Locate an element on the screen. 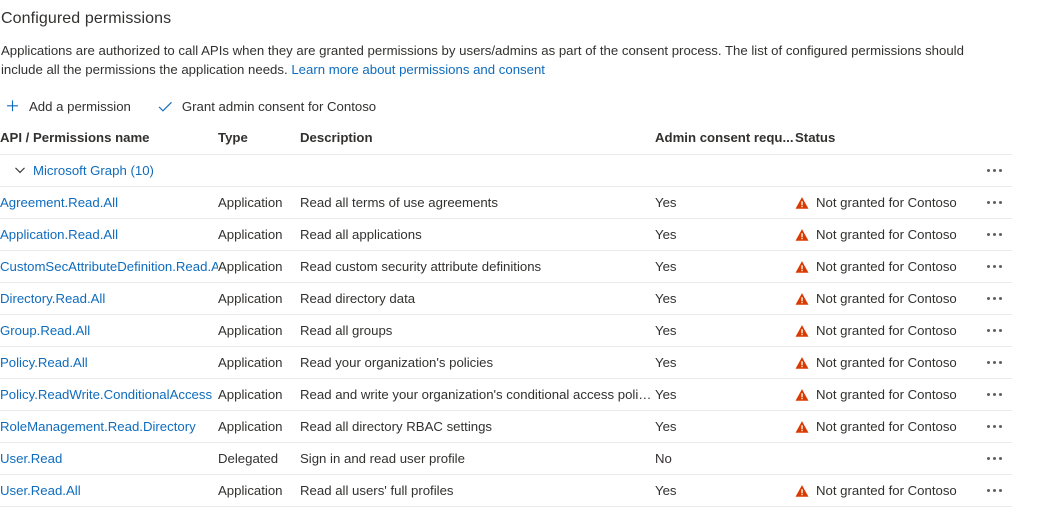  grant-admin-consent-button: Grant admin consent for Contoso is located at coordinates (266, 107).